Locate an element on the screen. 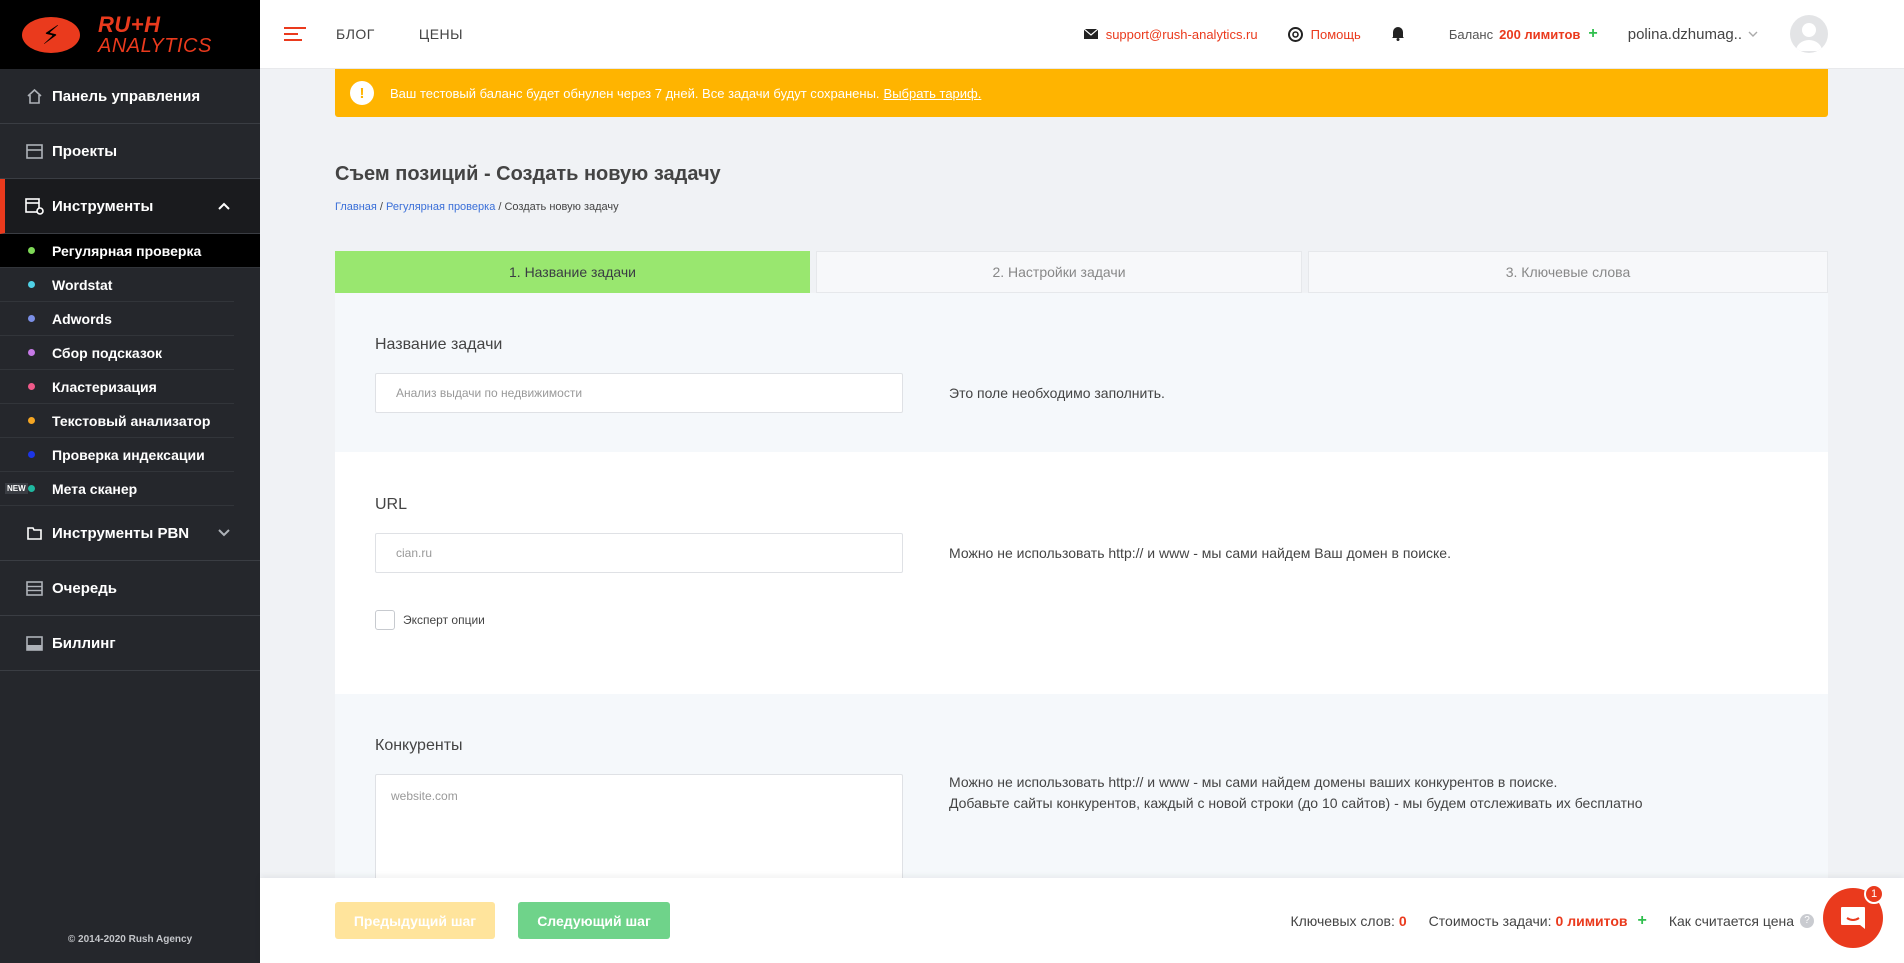  sidebar-item-dashboard: Панель управления is located at coordinates (130, 96).